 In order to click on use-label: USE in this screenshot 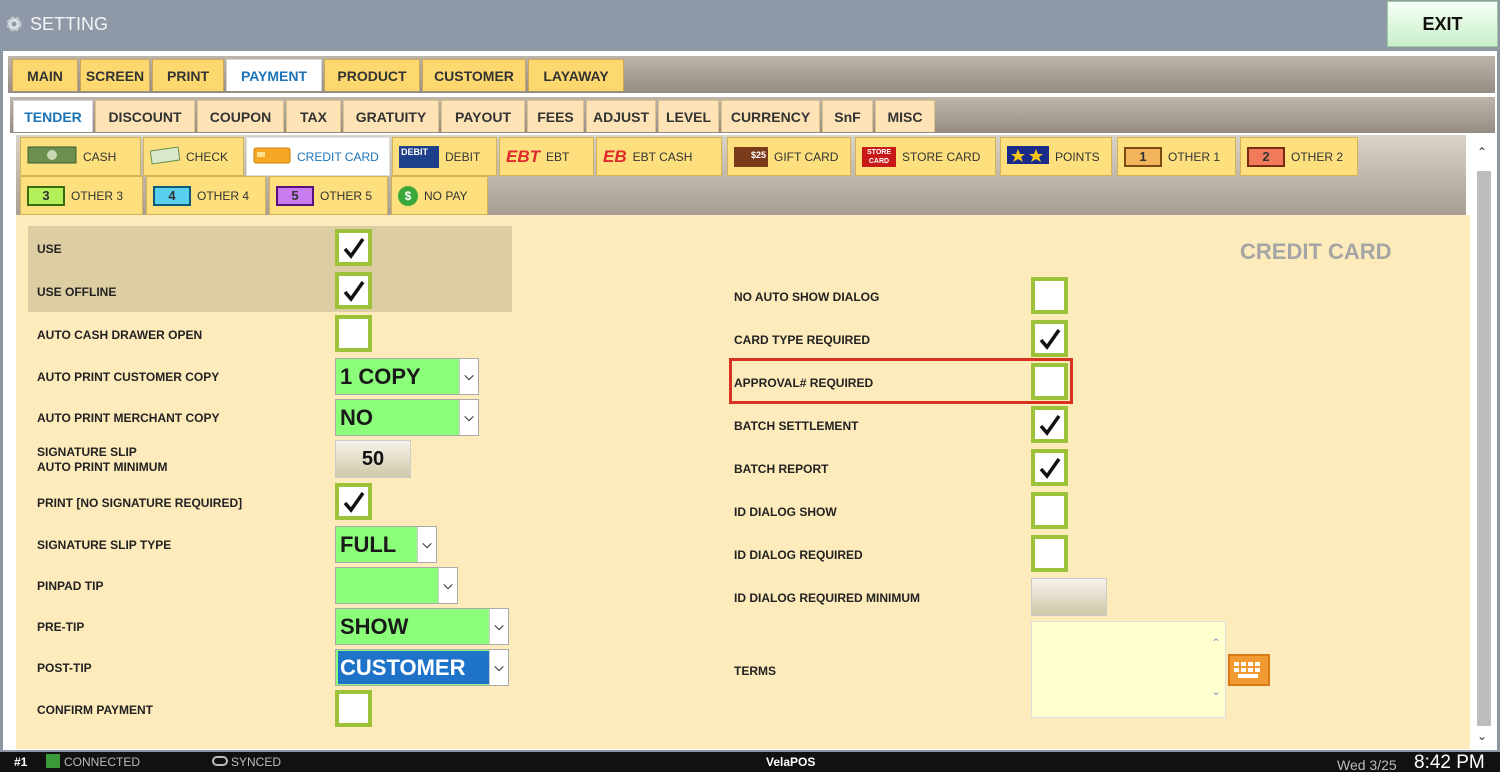, I will do `click(49, 249)`.